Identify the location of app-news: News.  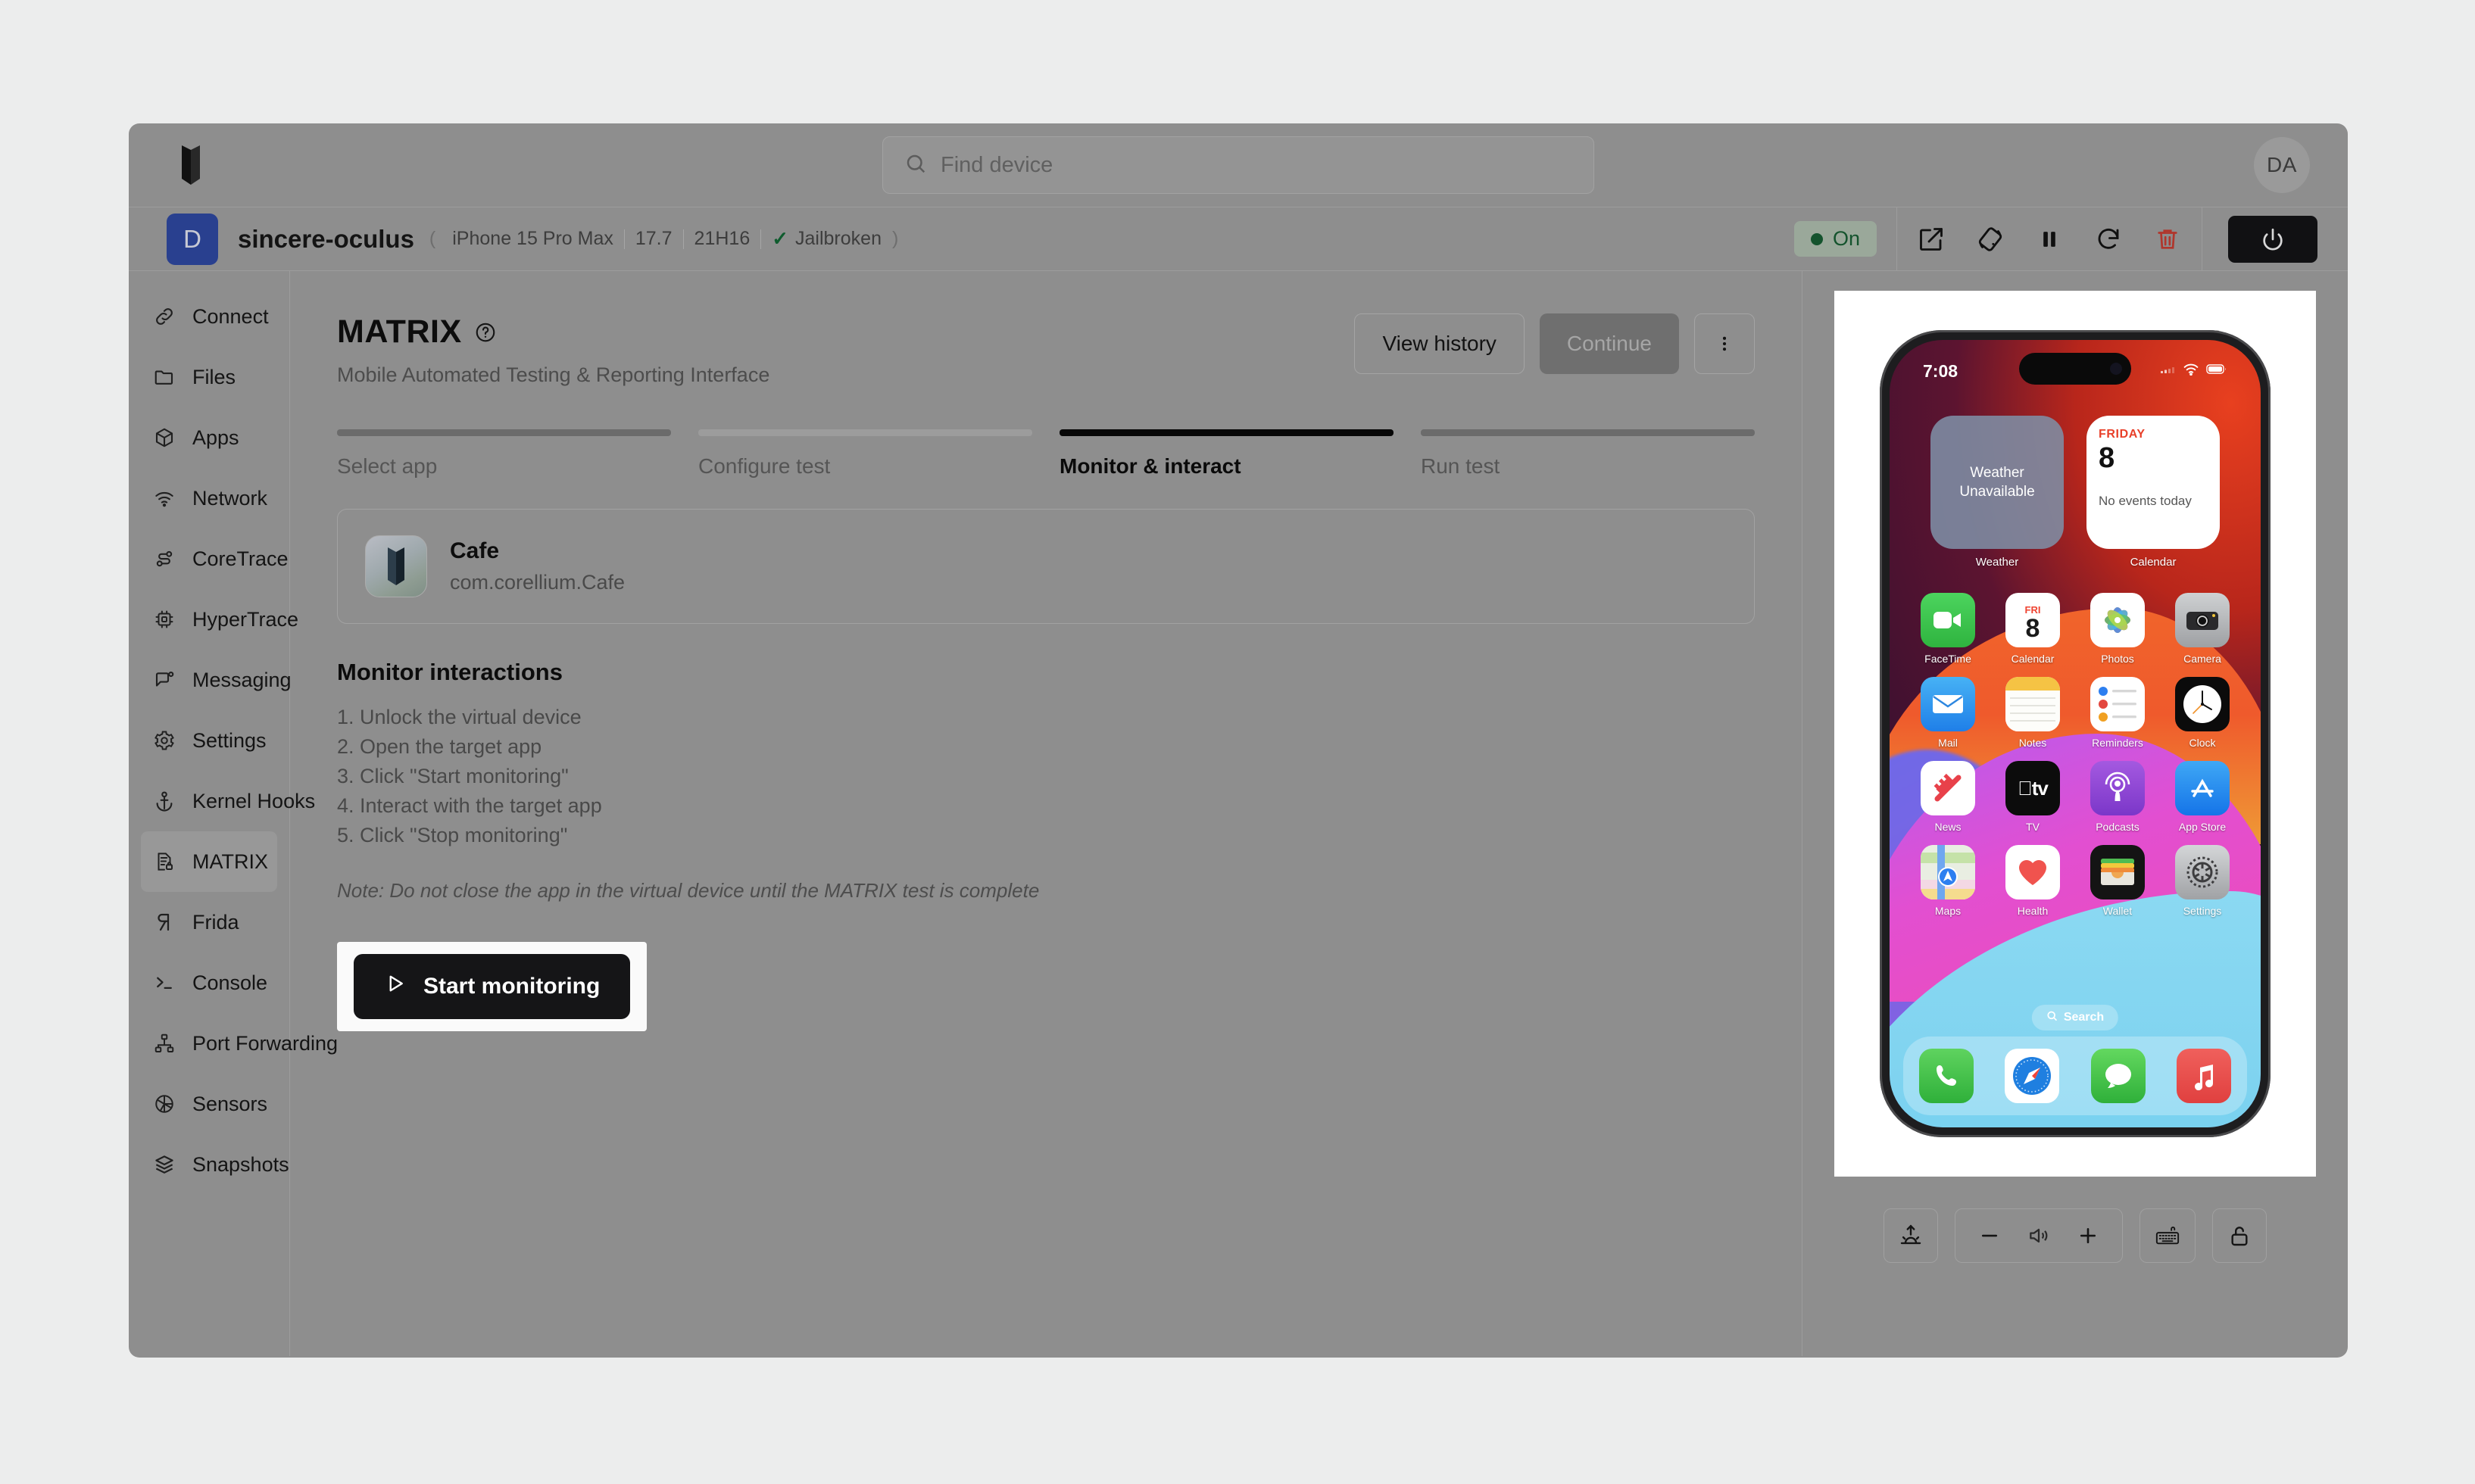
(1948, 797).